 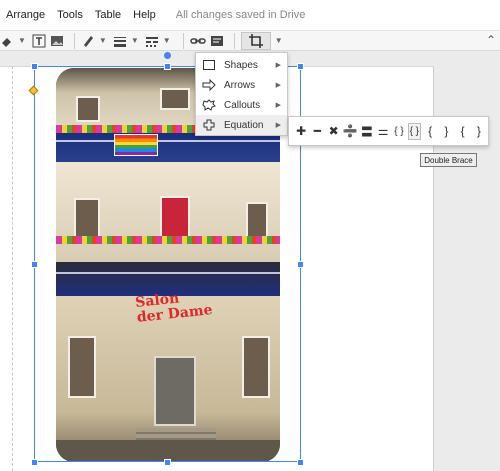 What do you see at coordinates (300, 462) in the screenshot?
I see `resize-handle-se` at bounding box center [300, 462].